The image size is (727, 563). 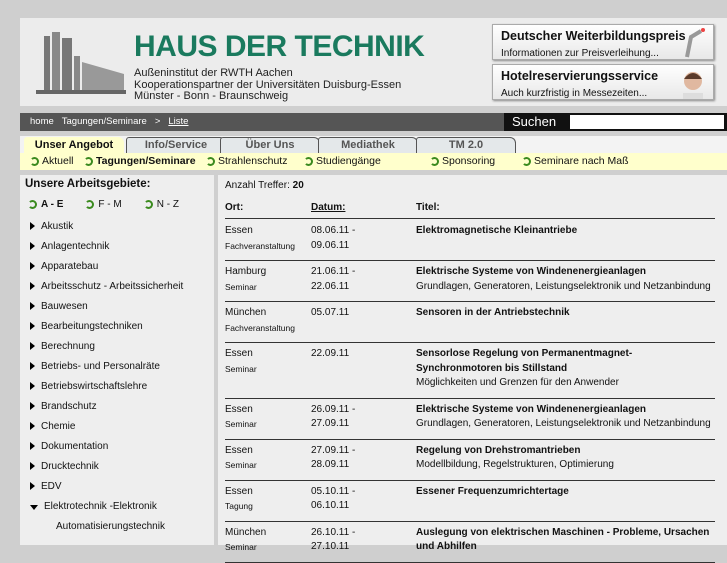 What do you see at coordinates (270, 145) in the screenshot?
I see `tab-ueber-uns: Über Uns` at bounding box center [270, 145].